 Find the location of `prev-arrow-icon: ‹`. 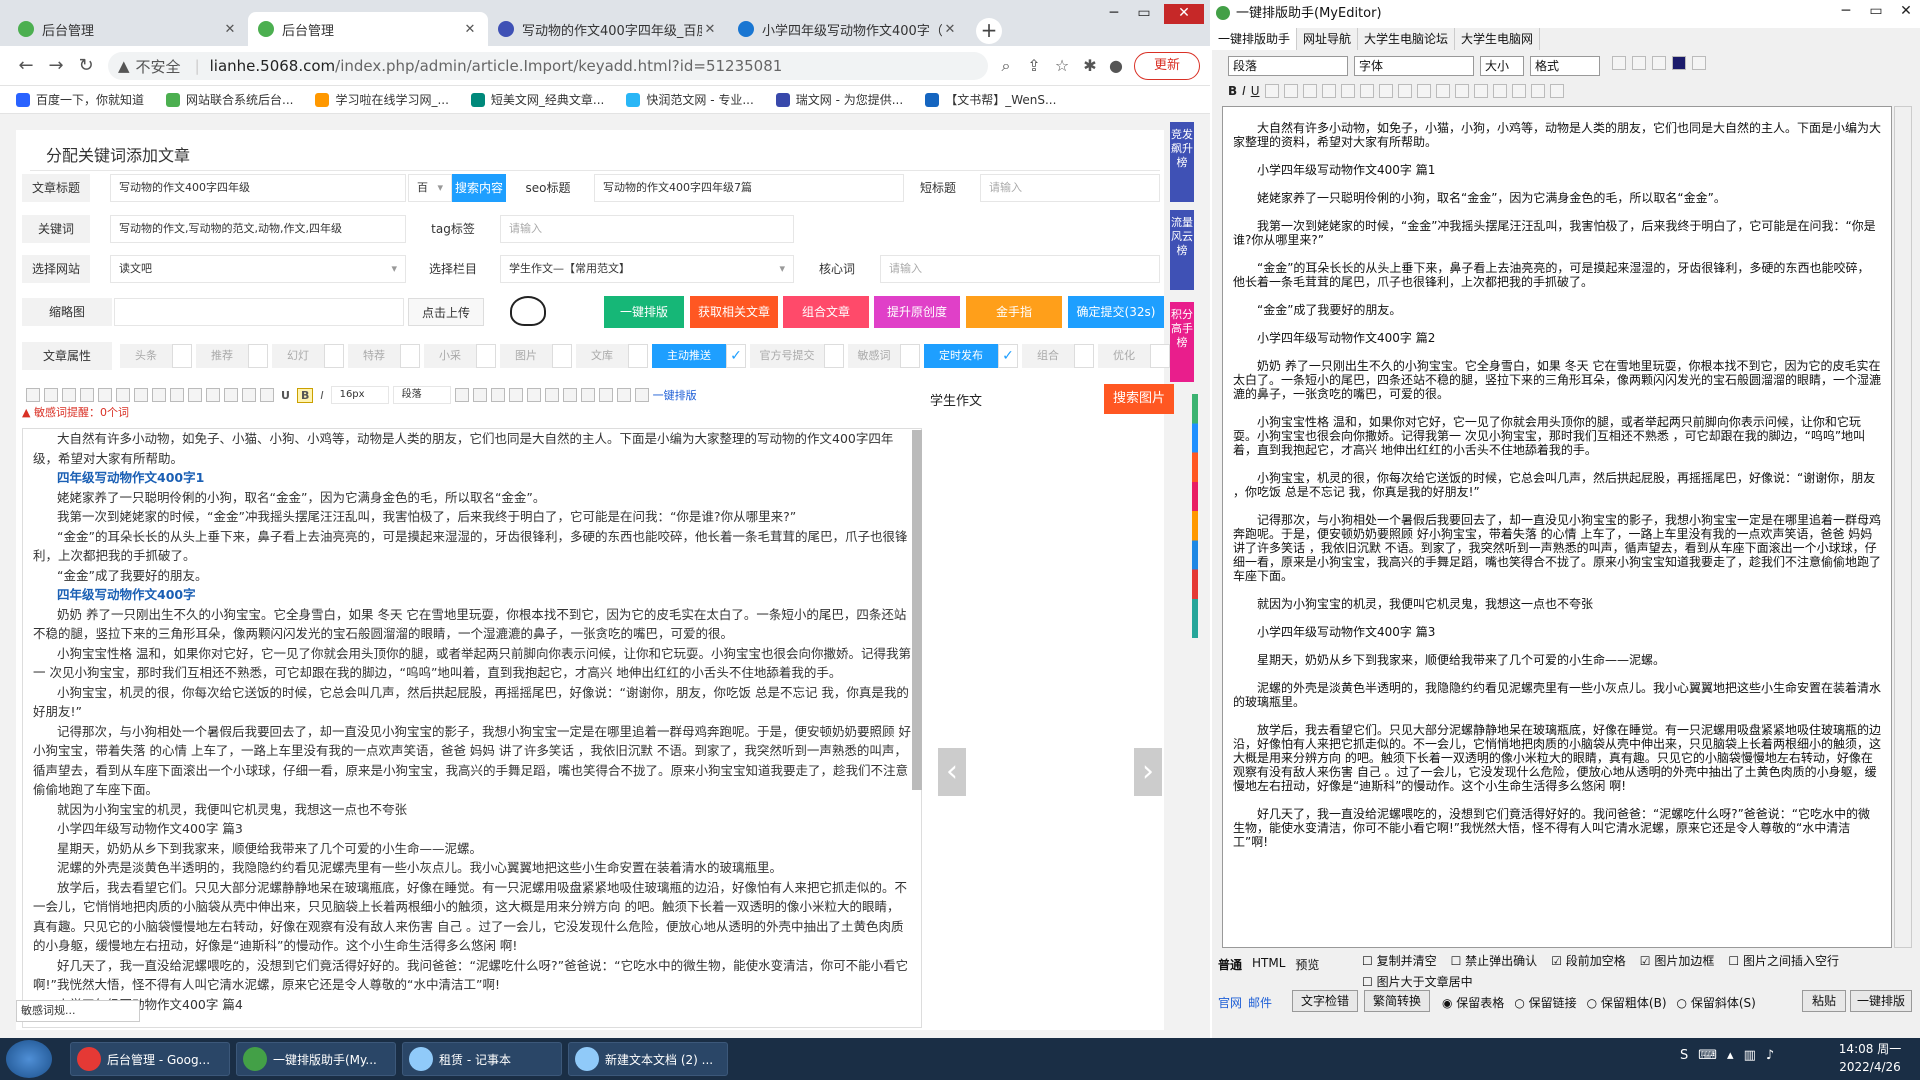

prev-arrow-icon: ‹ is located at coordinates (952, 772).